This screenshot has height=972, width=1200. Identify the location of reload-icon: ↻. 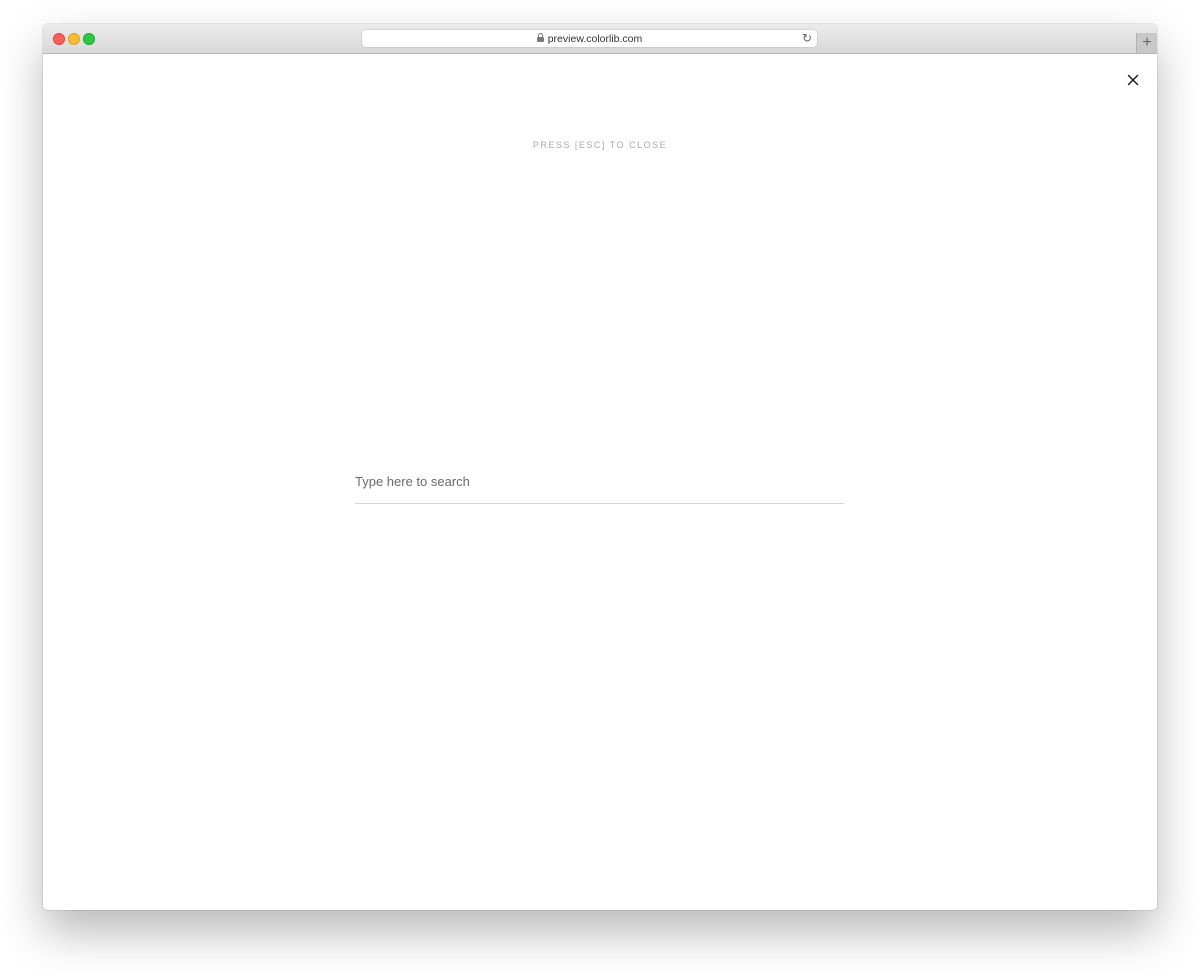
(807, 38).